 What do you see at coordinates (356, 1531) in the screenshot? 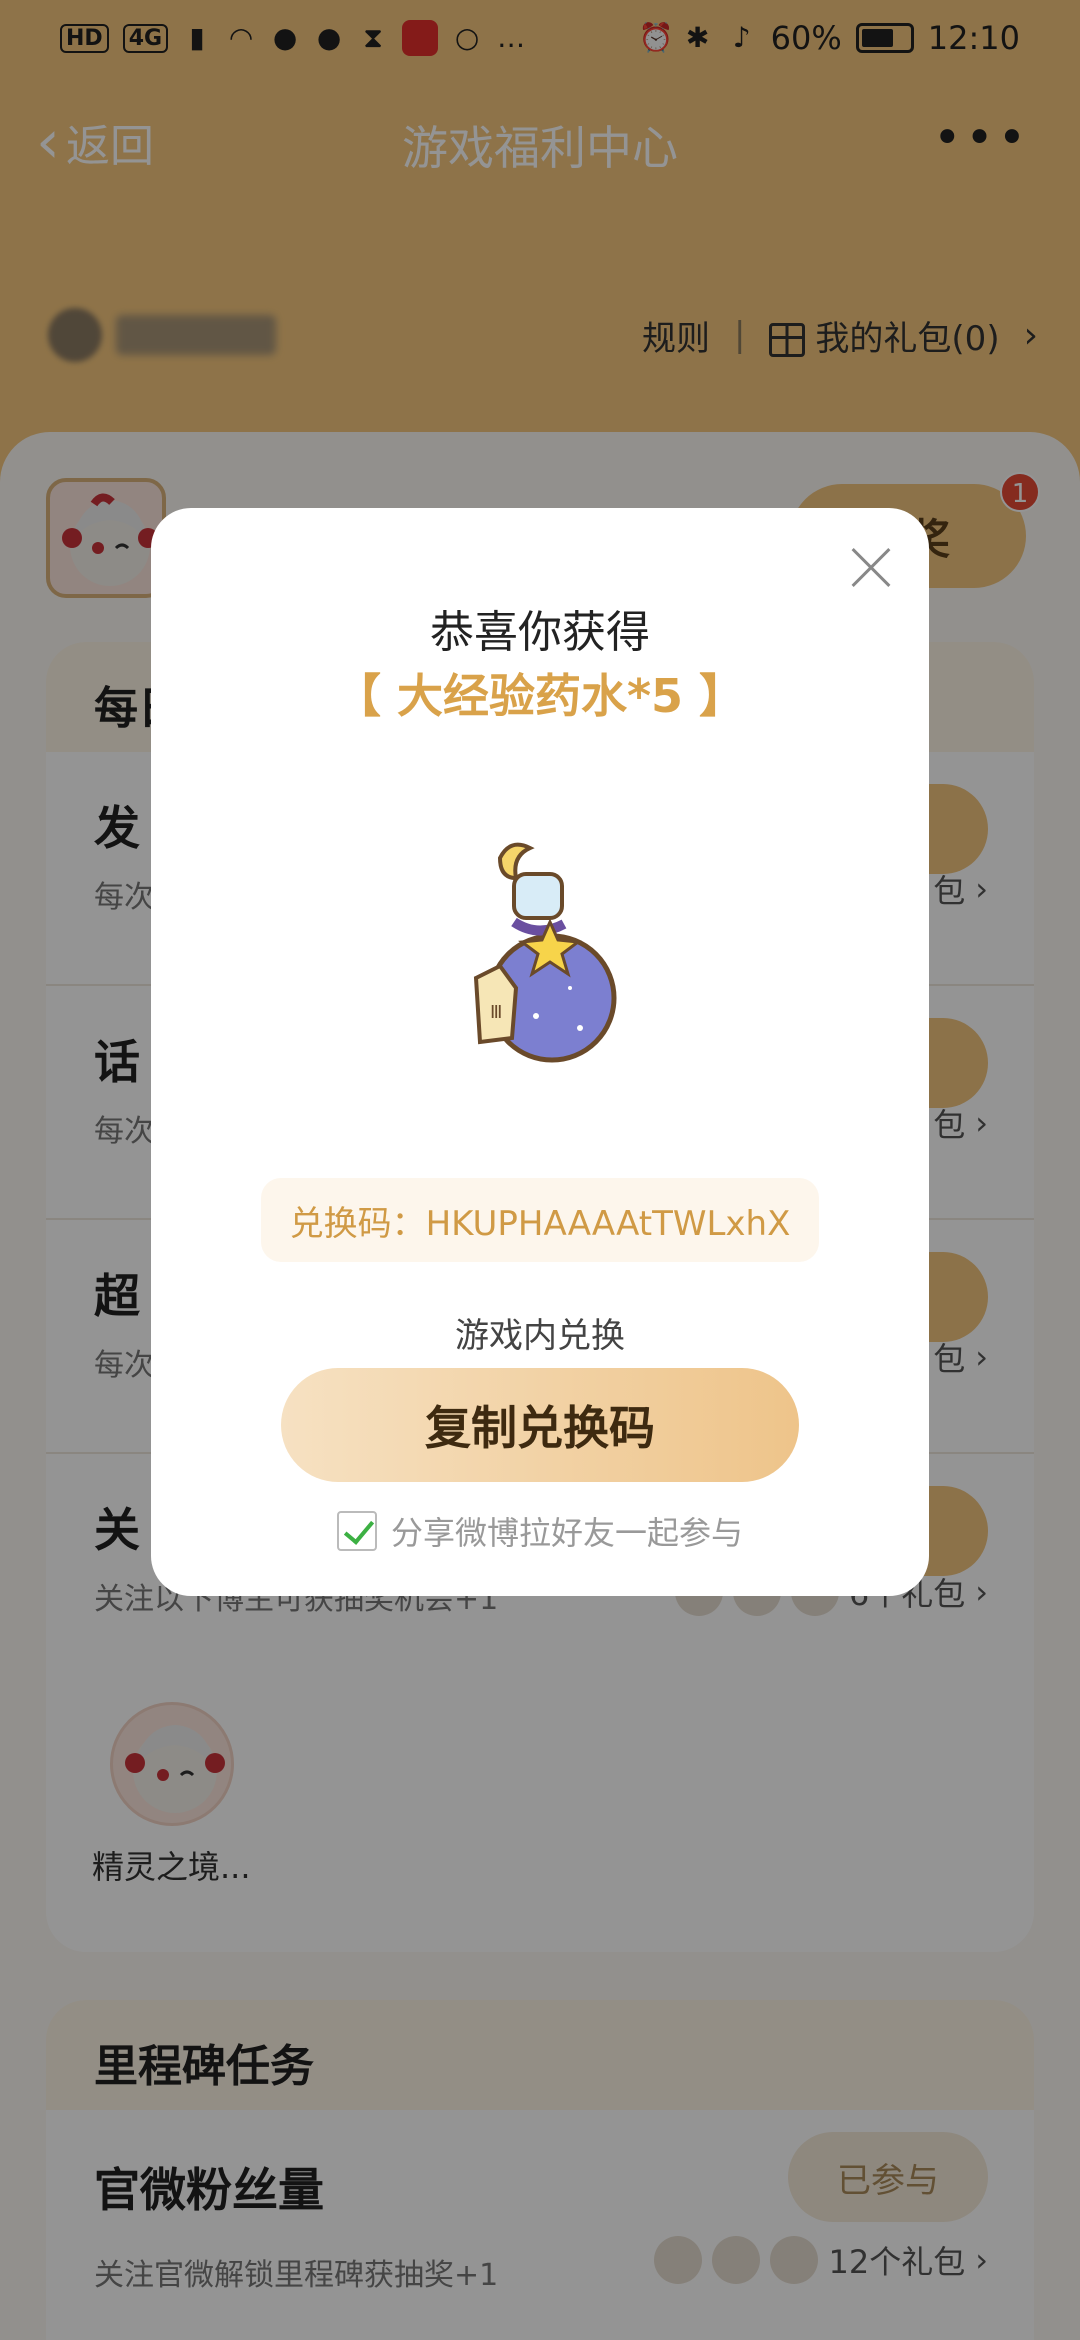
I see `share-checkbox` at bounding box center [356, 1531].